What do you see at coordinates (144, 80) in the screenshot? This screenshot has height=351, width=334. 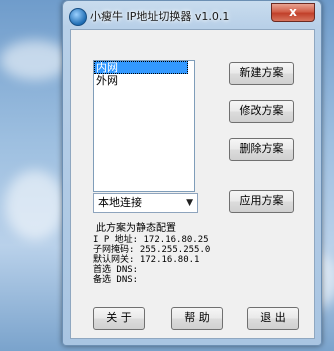 I see `profile-item-internet: 外网` at bounding box center [144, 80].